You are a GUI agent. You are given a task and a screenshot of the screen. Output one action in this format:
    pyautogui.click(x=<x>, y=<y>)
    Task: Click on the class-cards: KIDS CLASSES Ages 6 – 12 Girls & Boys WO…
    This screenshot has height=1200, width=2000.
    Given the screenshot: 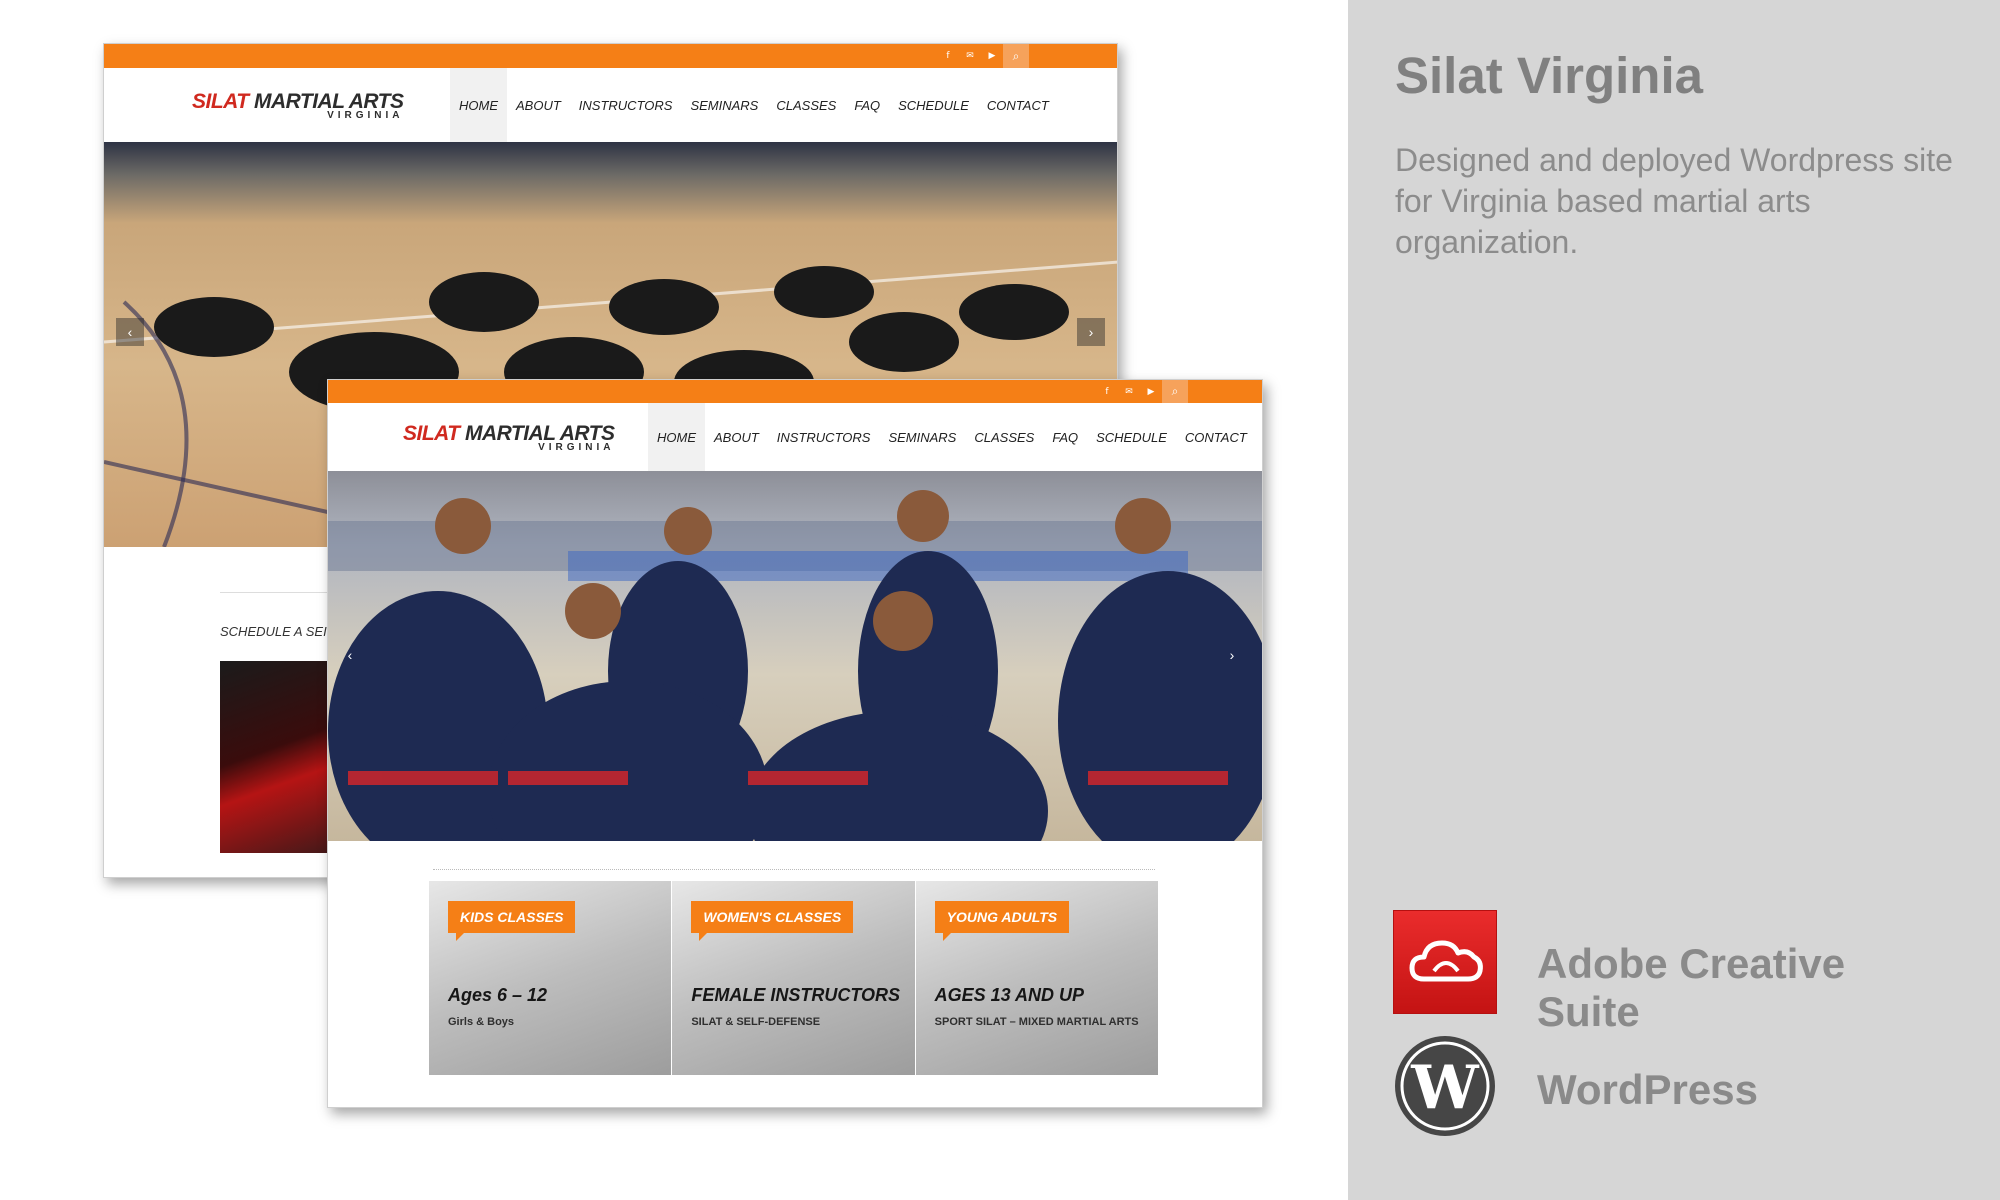 What is the action you would take?
    pyautogui.click(x=794, y=978)
    